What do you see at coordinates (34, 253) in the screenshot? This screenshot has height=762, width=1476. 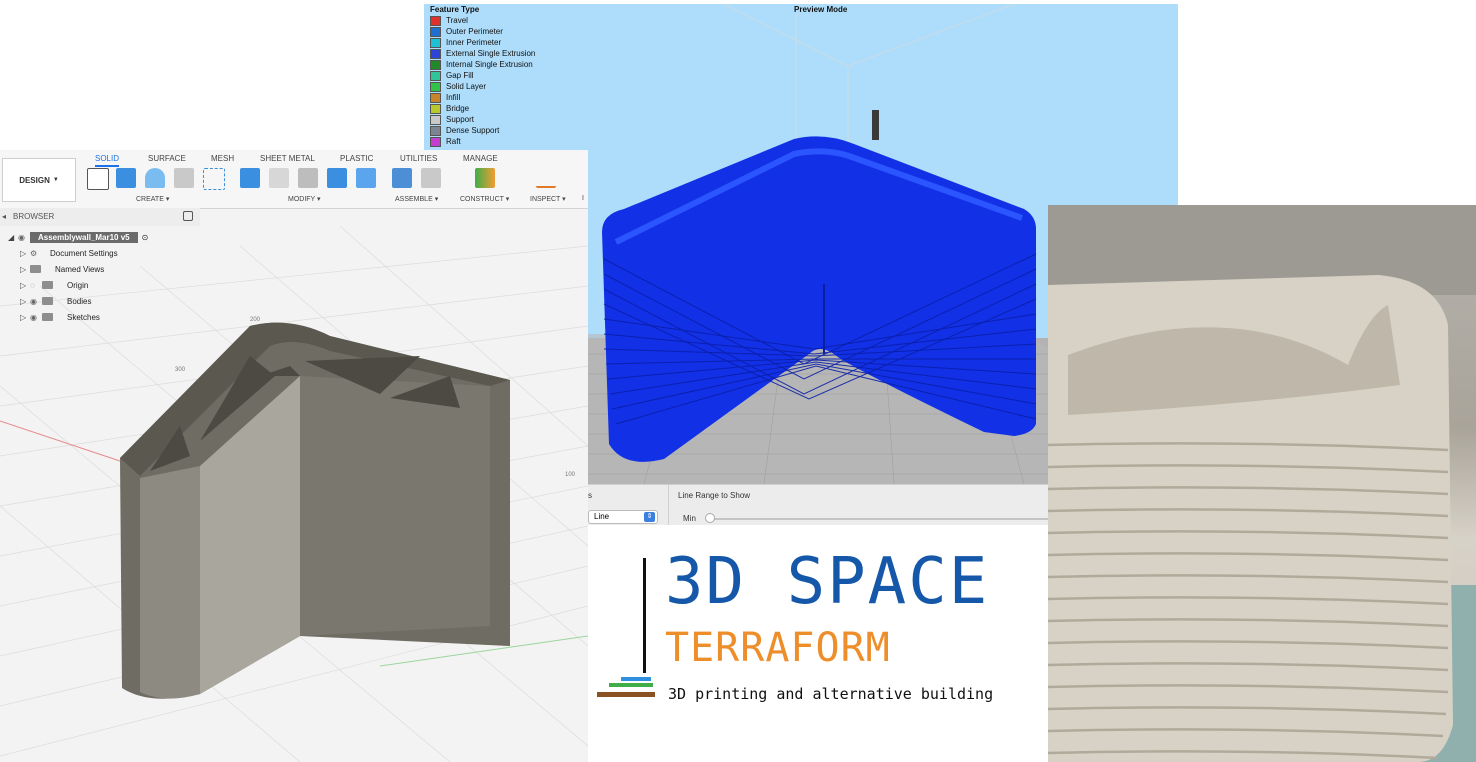 I see `gear-icon: ⚙` at bounding box center [34, 253].